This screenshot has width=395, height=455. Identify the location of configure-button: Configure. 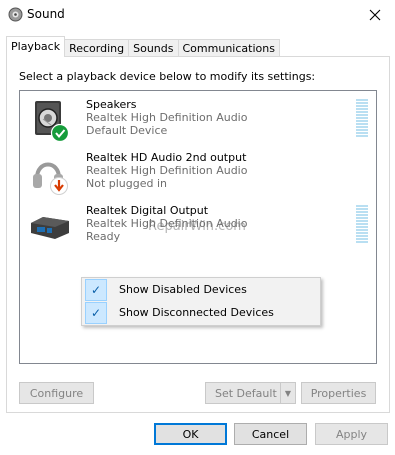
(56, 393).